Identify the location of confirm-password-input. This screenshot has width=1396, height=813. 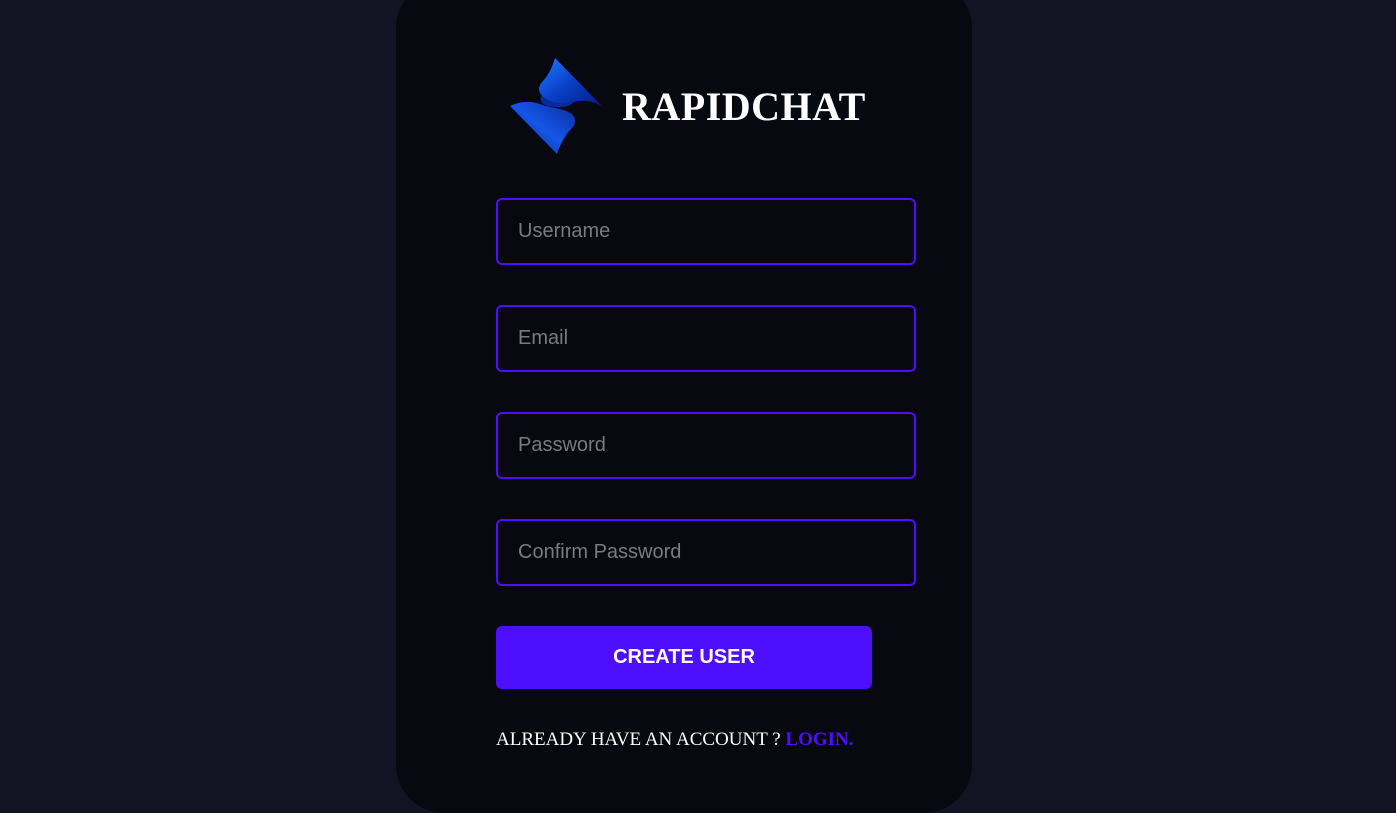
(706, 552).